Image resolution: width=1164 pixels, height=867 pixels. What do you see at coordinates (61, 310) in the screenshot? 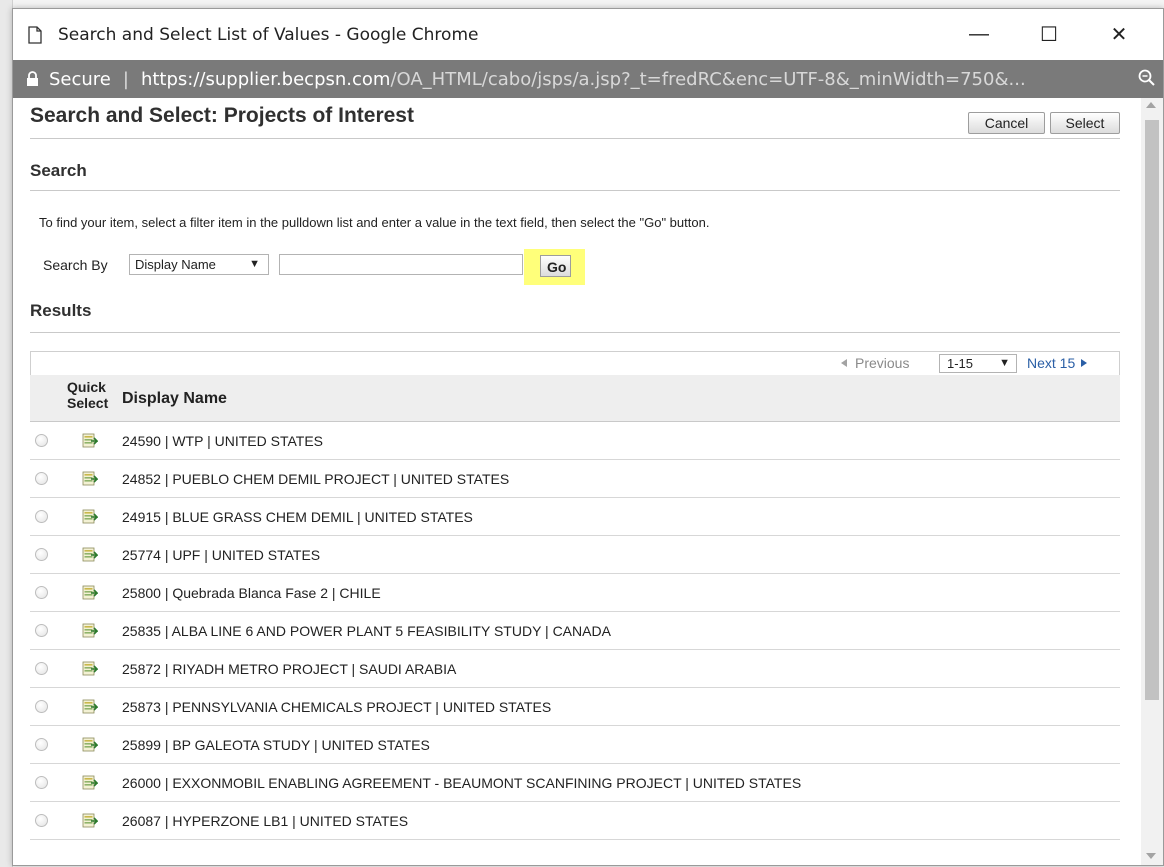
I see `results-heading: Results` at bounding box center [61, 310].